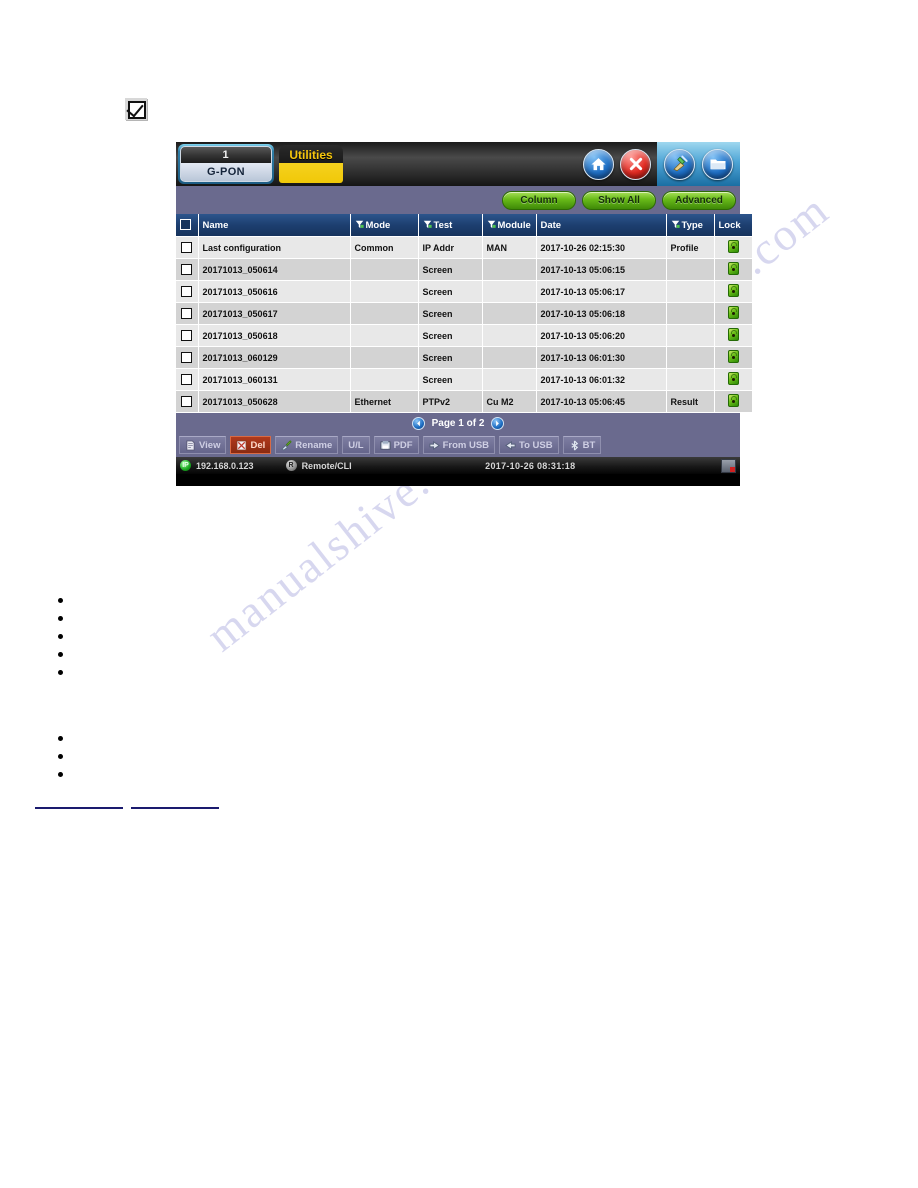 The image size is (918, 1188). Describe the element at coordinates (287, 445) in the screenshot. I see `brush-icon` at that location.